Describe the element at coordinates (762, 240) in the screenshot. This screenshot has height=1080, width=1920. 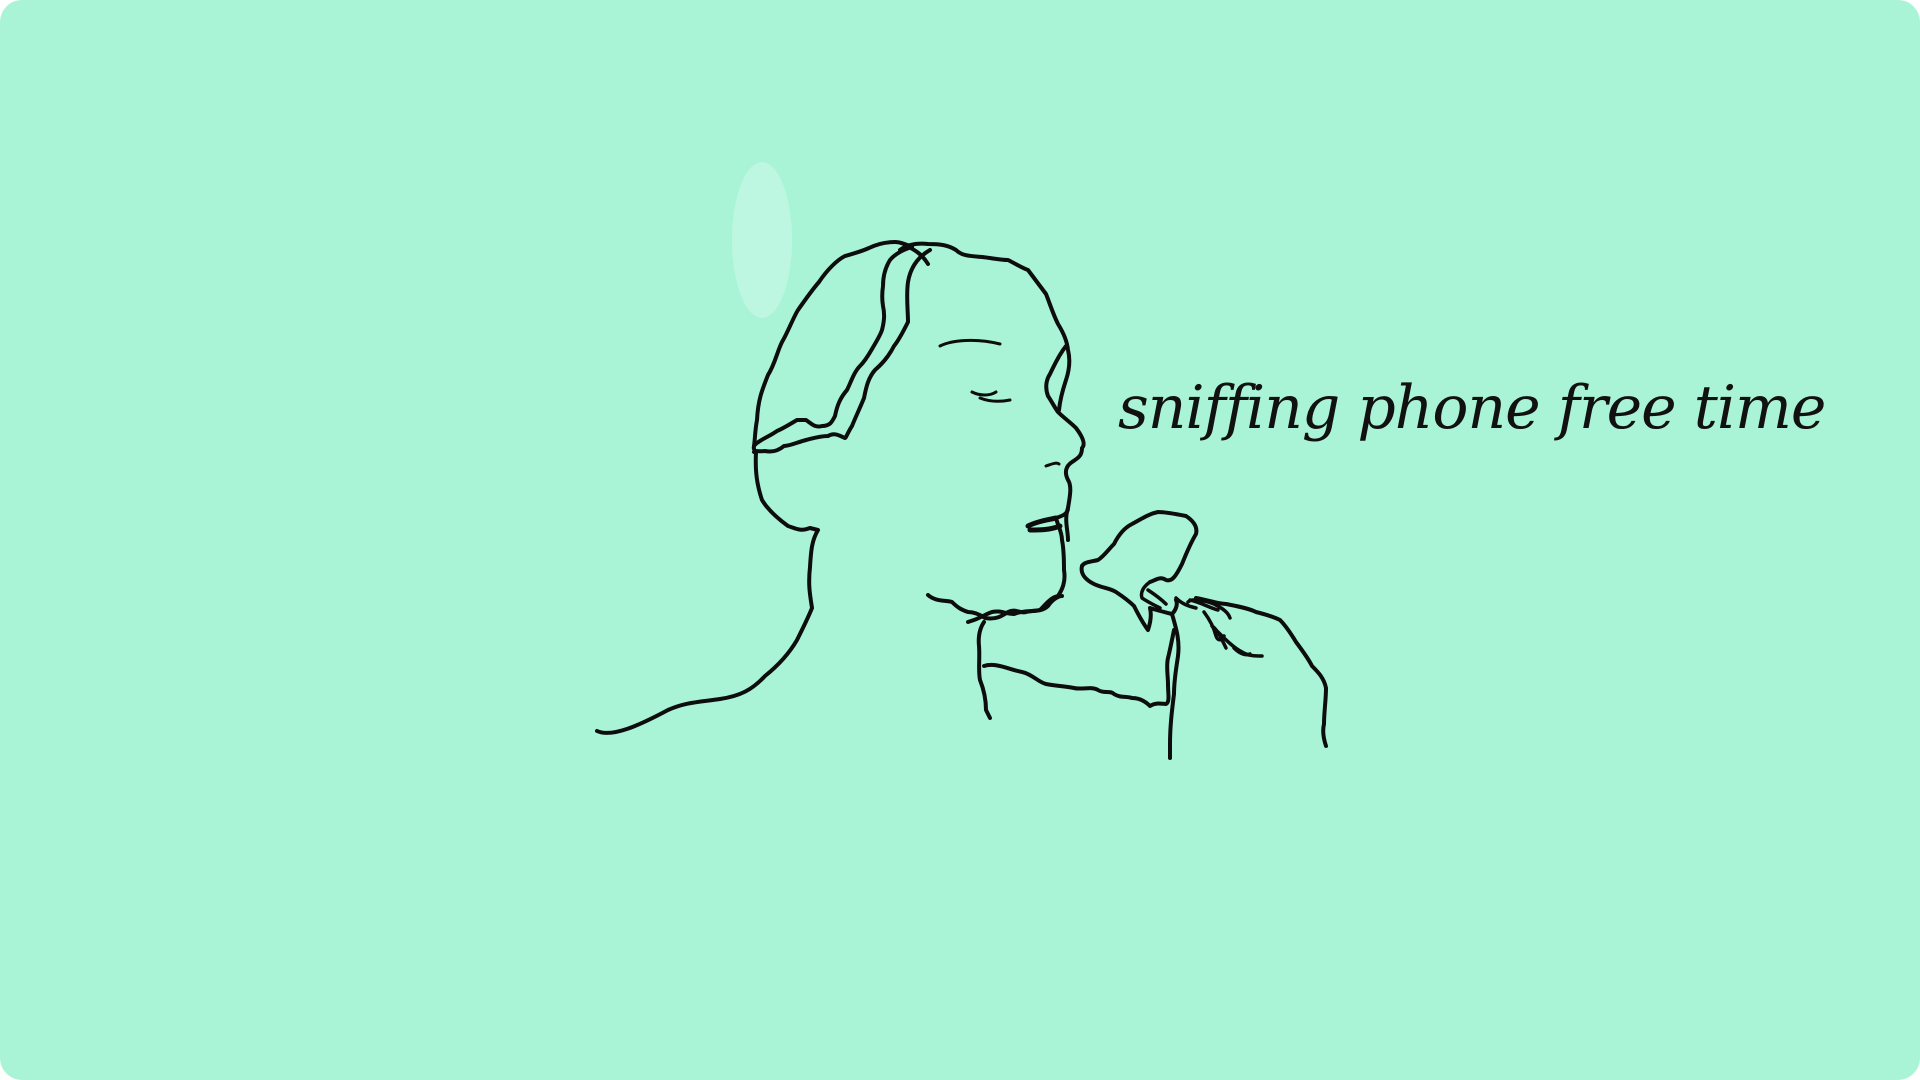
I see `faint-smudge` at that location.